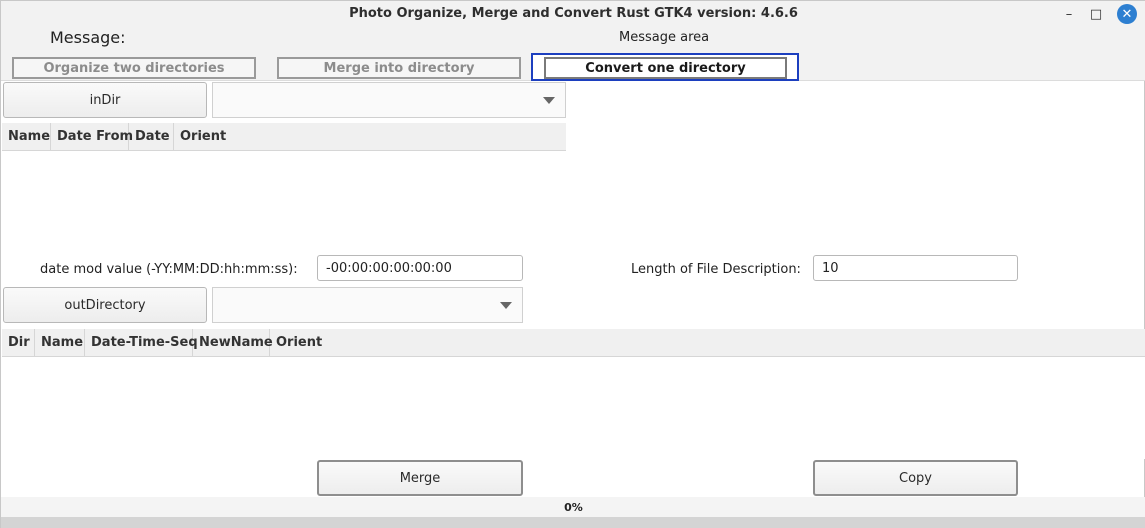  Describe the element at coordinates (915, 478) in the screenshot. I see `copy-button: Copy` at that location.